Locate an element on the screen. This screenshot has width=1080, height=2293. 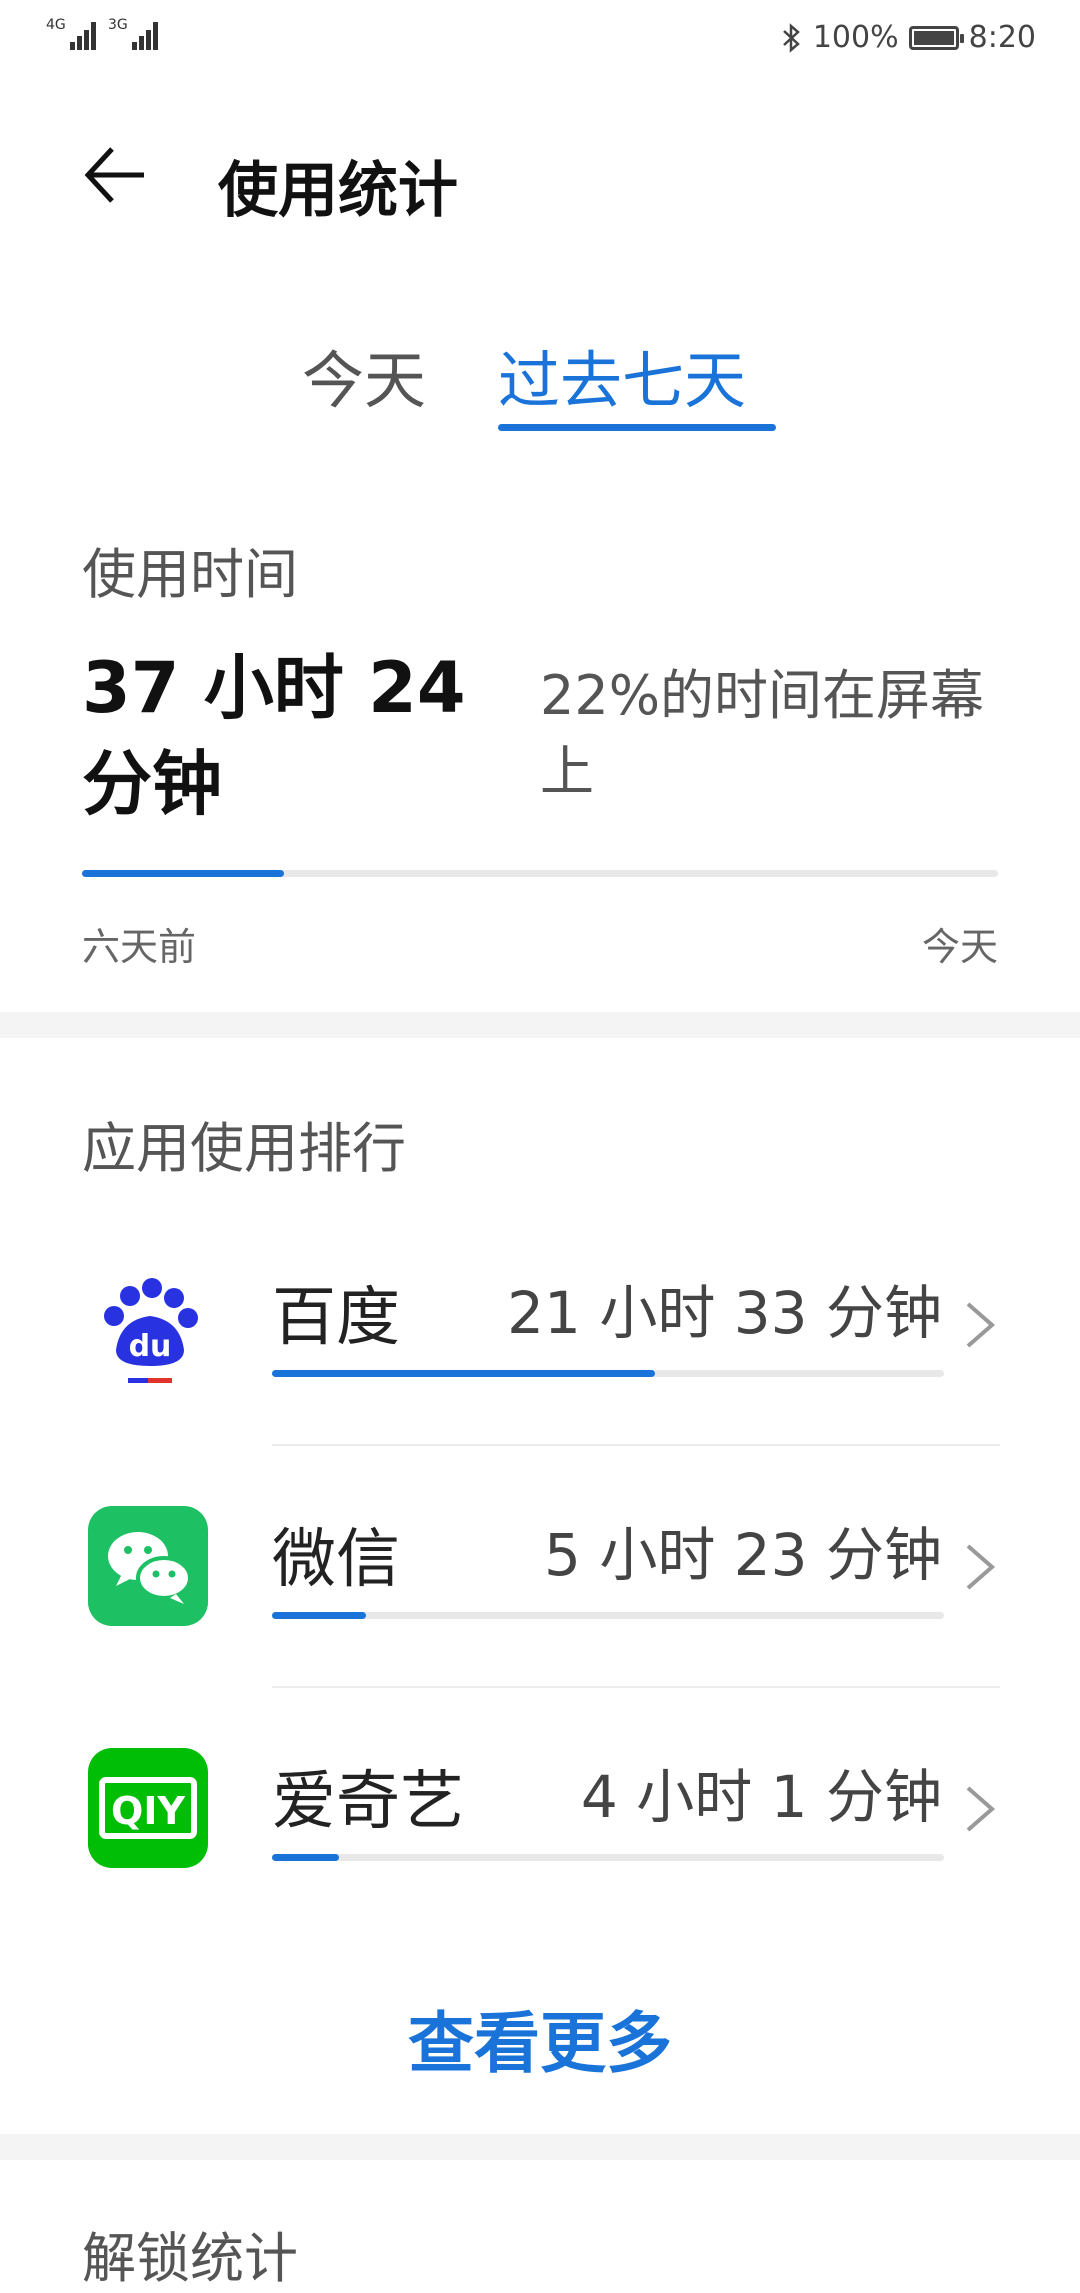
axis-start-label: 六天前 is located at coordinates (139, 947).